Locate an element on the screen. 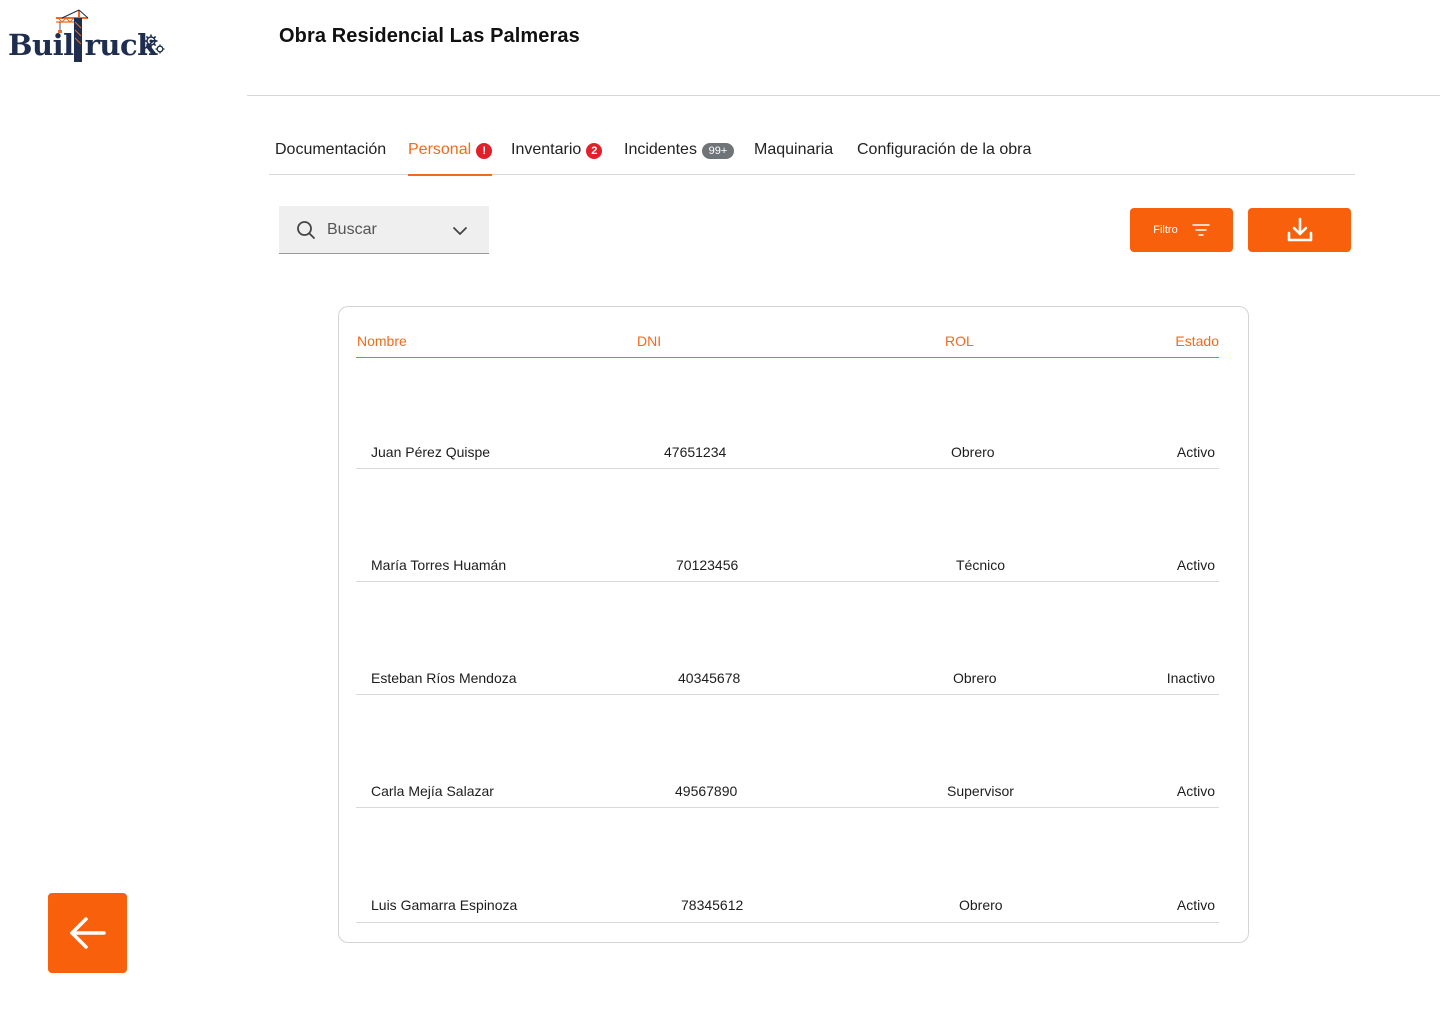 This screenshot has height=1024, width=1440. filter-button: Filtro is located at coordinates (1181, 230).